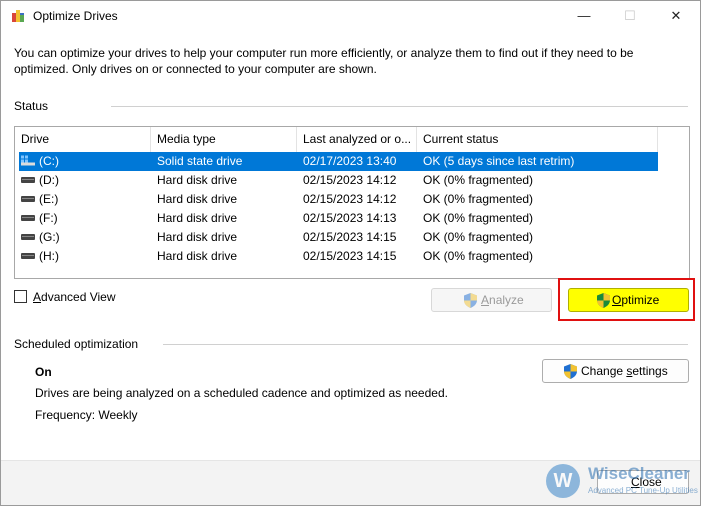  What do you see at coordinates (74, 297) in the screenshot?
I see `advanced-view-label: Advanced View` at bounding box center [74, 297].